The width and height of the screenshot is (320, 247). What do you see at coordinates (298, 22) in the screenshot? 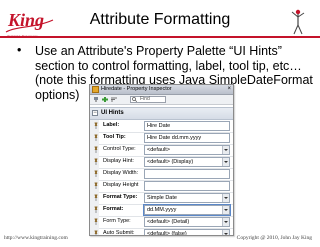
I see `stick-figure-icon` at bounding box center [298, 22].